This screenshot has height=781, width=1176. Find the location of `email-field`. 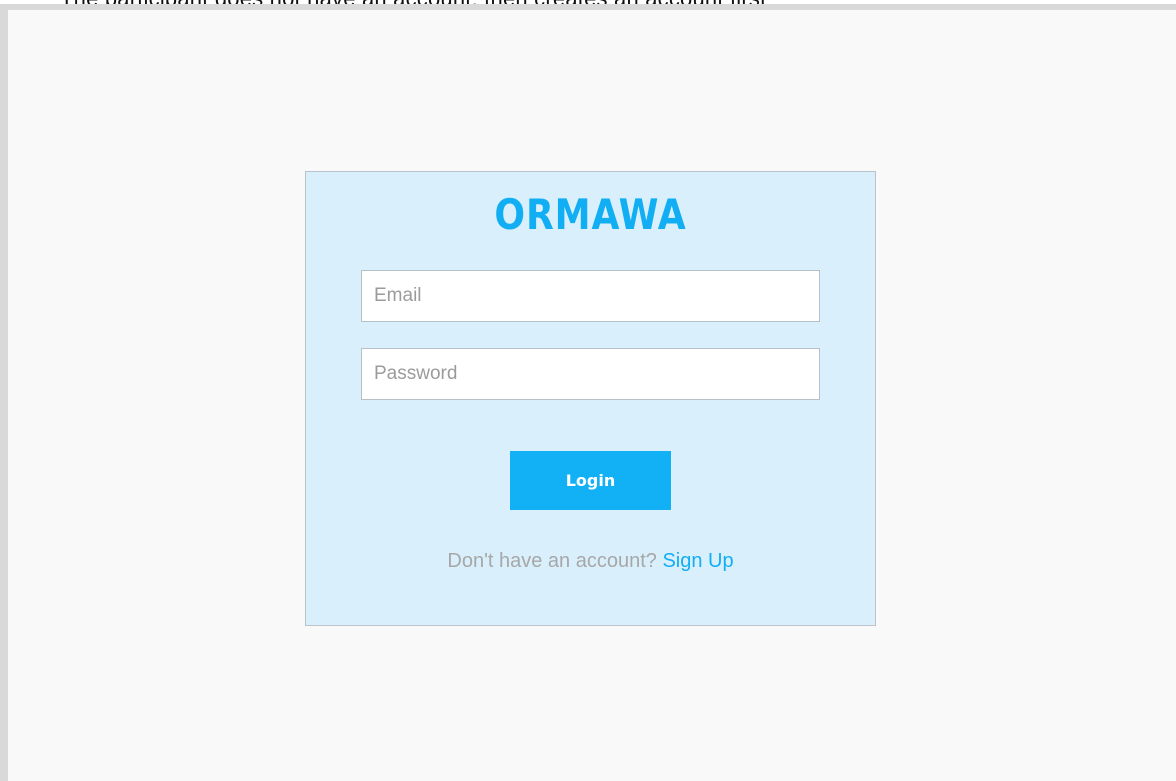

email-field is located at coordinates (590, 296).